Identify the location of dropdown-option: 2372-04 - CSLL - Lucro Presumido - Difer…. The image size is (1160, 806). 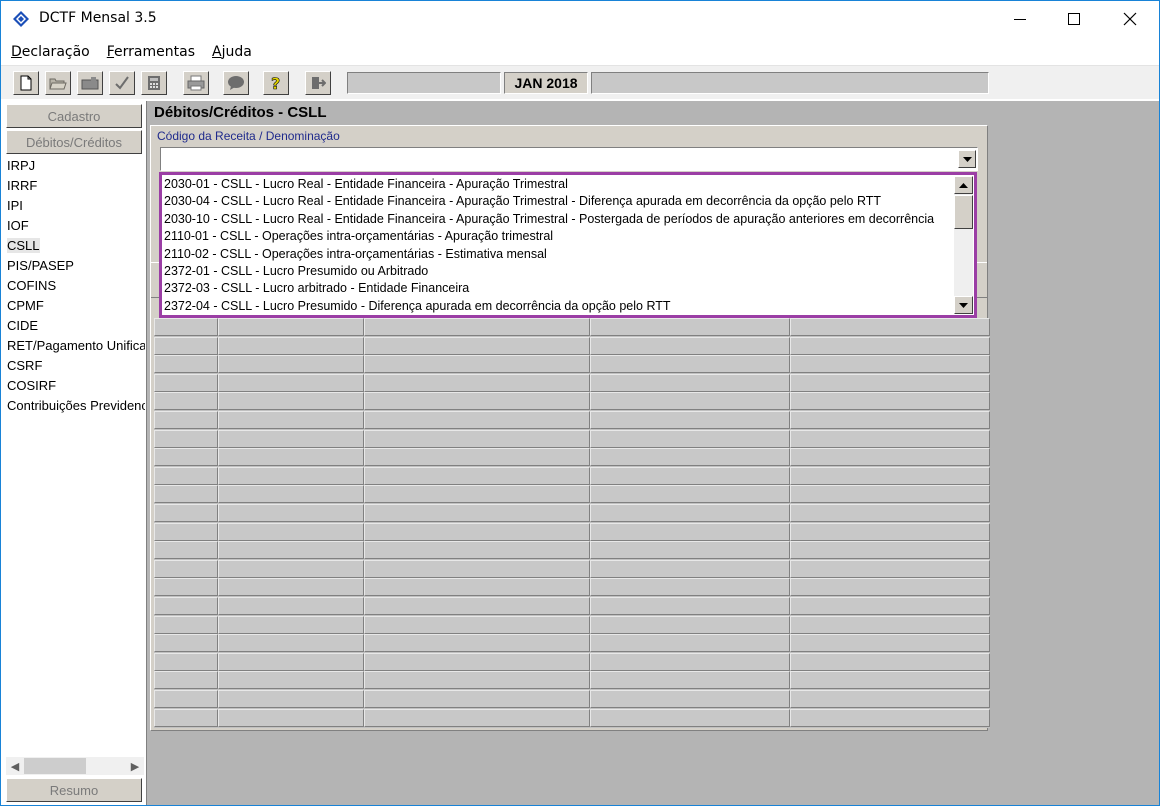
(559, 306).